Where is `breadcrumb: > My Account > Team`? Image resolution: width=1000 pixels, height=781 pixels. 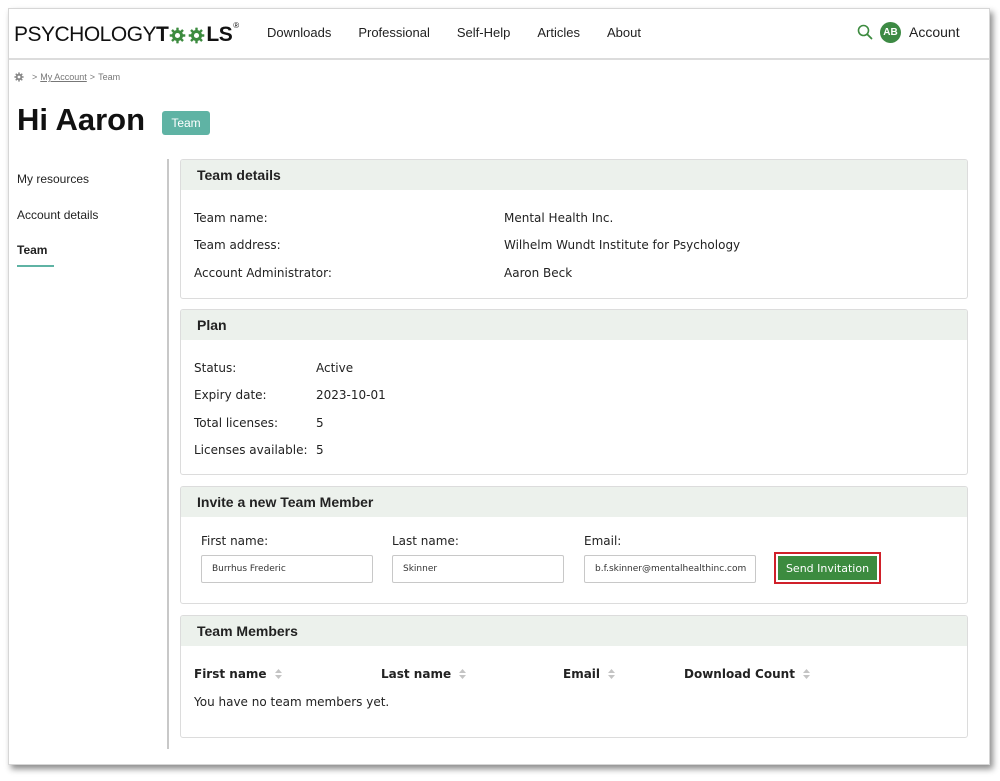
breadcrumb: > My Account > Team is located at coordinates (67, 77).